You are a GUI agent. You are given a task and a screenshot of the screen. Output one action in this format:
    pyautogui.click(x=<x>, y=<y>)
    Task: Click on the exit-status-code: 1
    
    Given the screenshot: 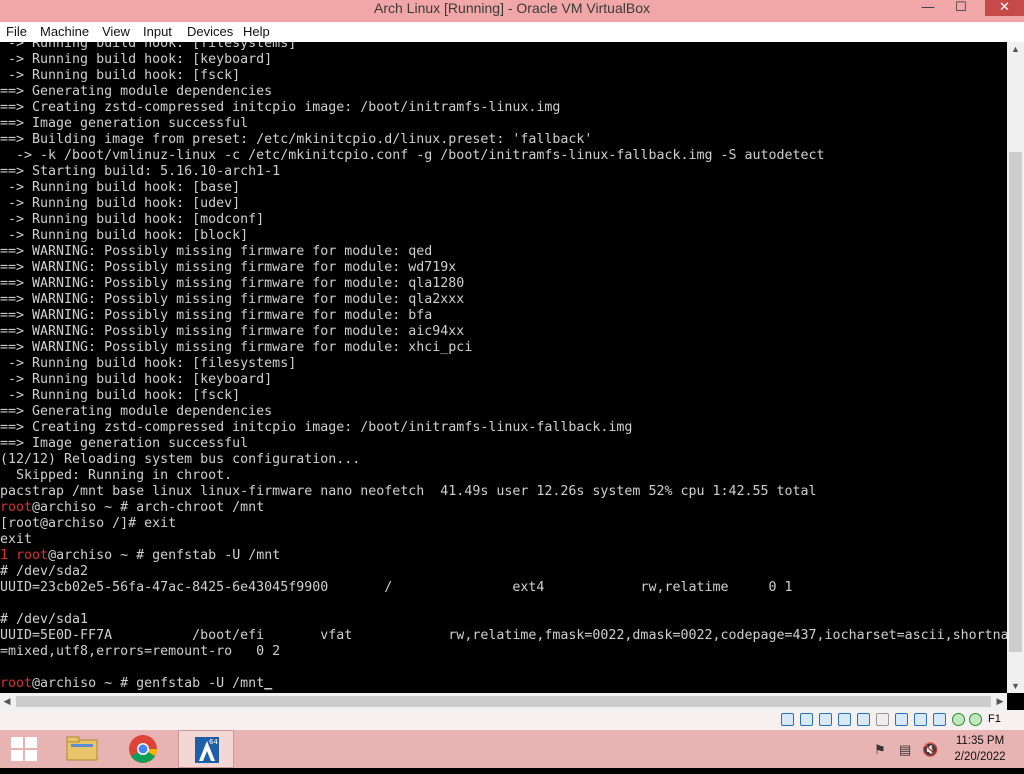 What is the action you would take?
    pyautogui.click(x=4, y=555)
    